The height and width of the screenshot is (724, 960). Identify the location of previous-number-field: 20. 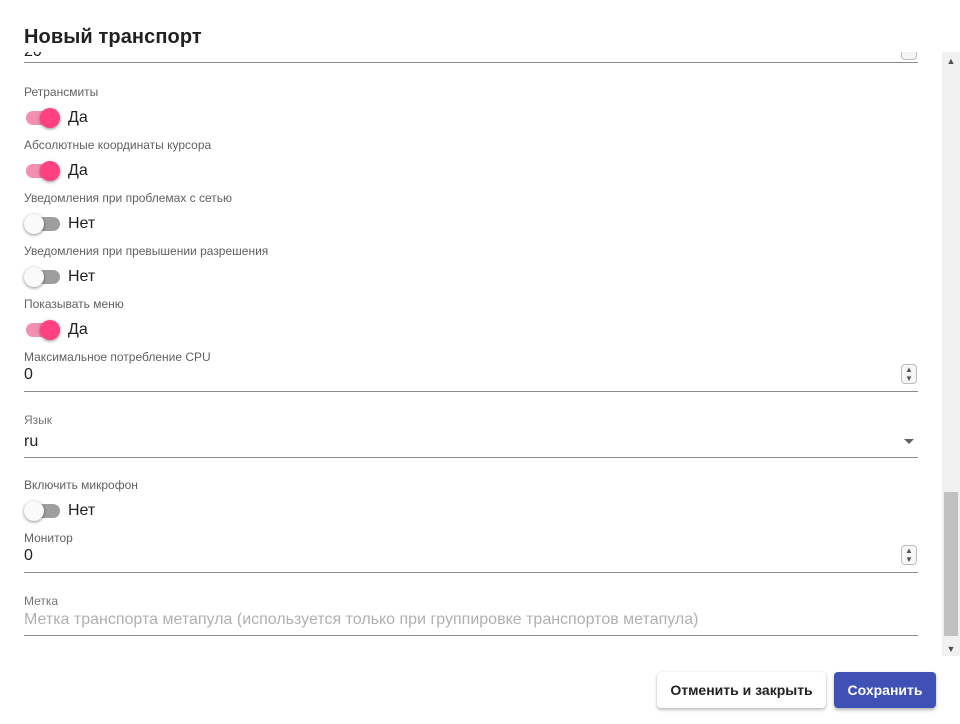
(471, 57).